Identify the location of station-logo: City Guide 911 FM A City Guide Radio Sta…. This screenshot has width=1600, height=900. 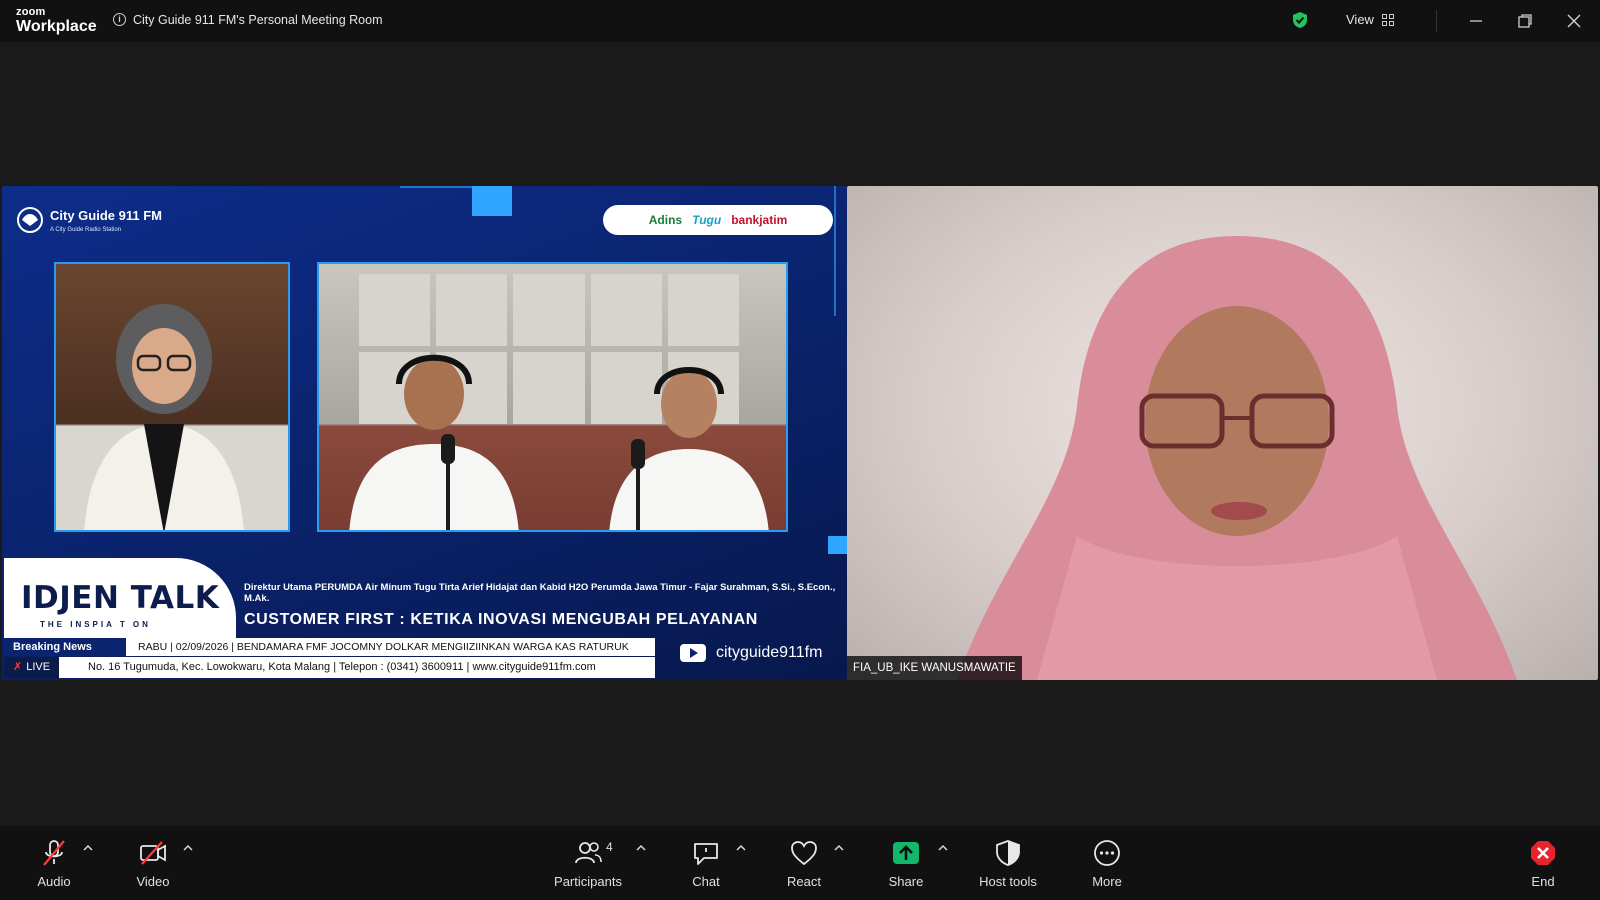
(89, 220).